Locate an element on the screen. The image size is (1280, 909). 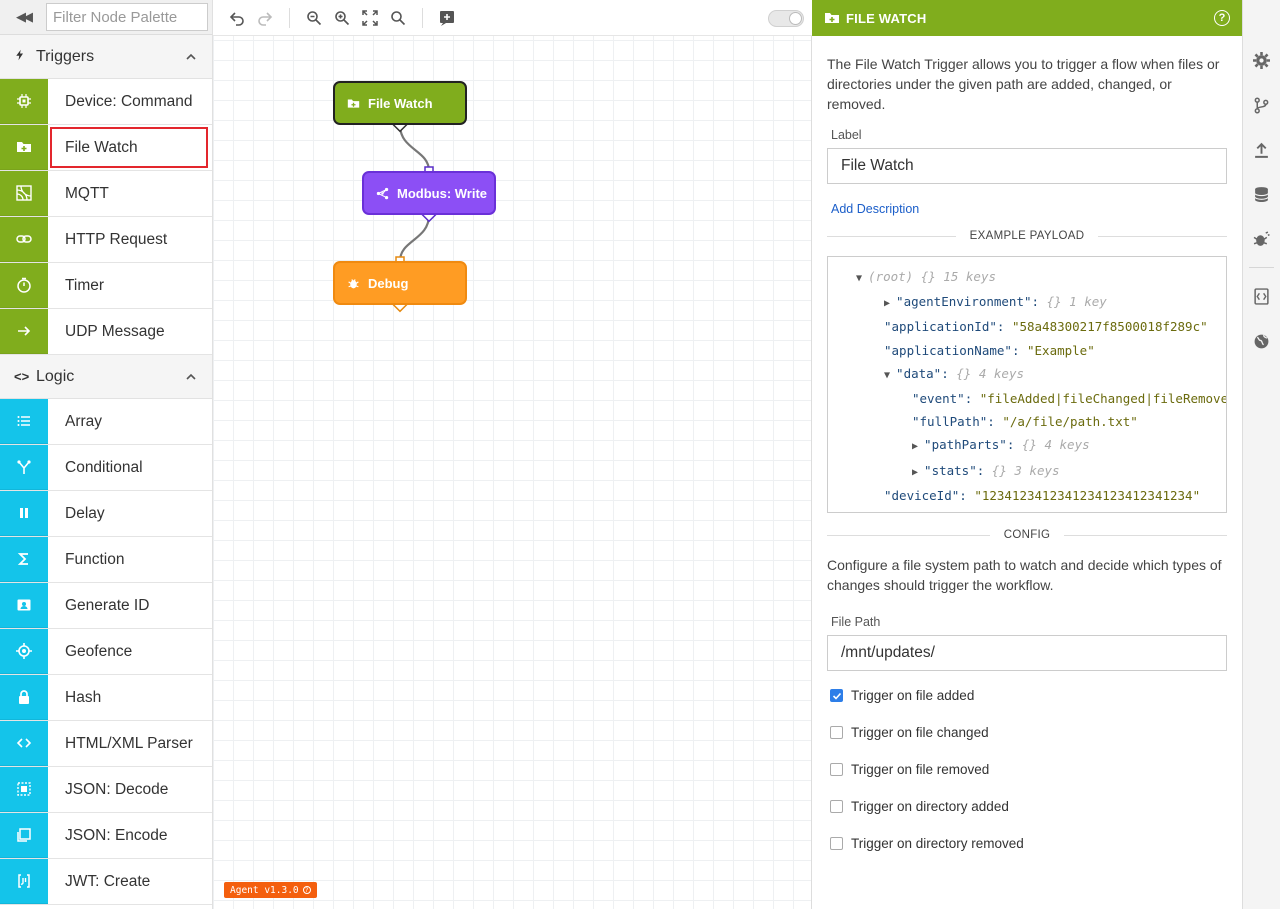
palette-item-mqtt: MQTT is located at coordinates (106, 194).